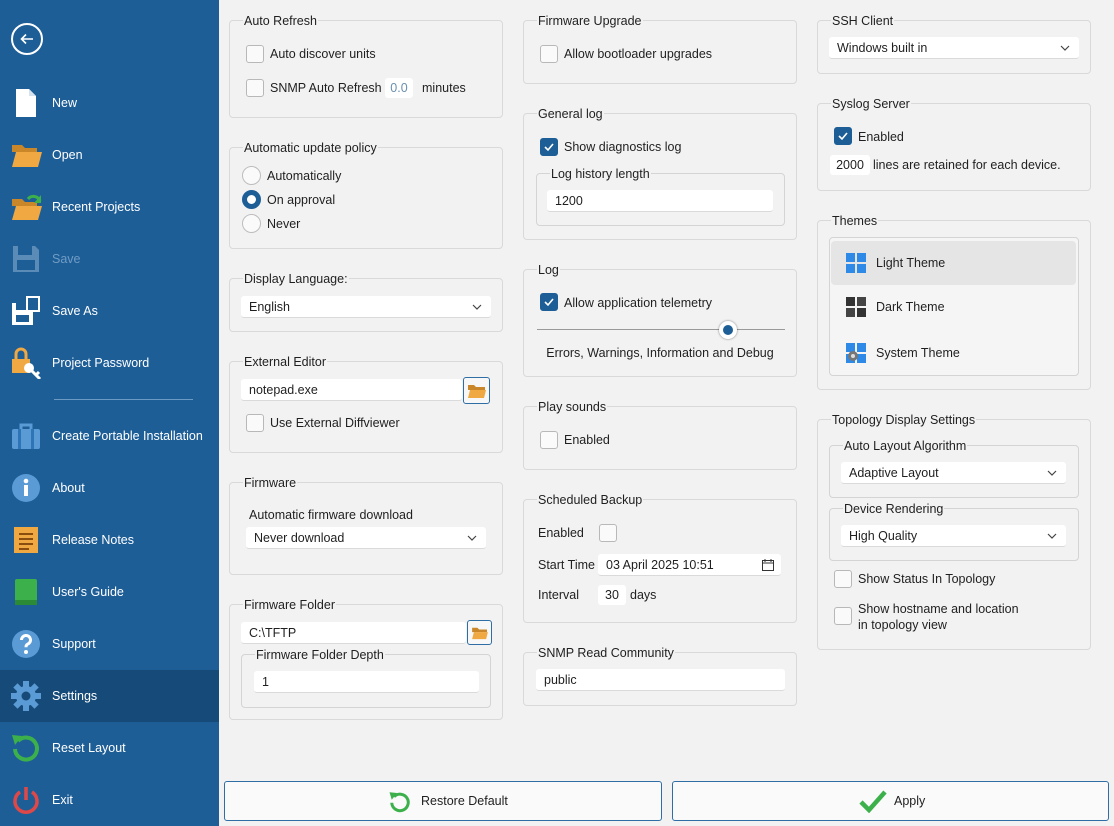  I want to click on theme-dark-option: Dark Theme, so click(953, 307).